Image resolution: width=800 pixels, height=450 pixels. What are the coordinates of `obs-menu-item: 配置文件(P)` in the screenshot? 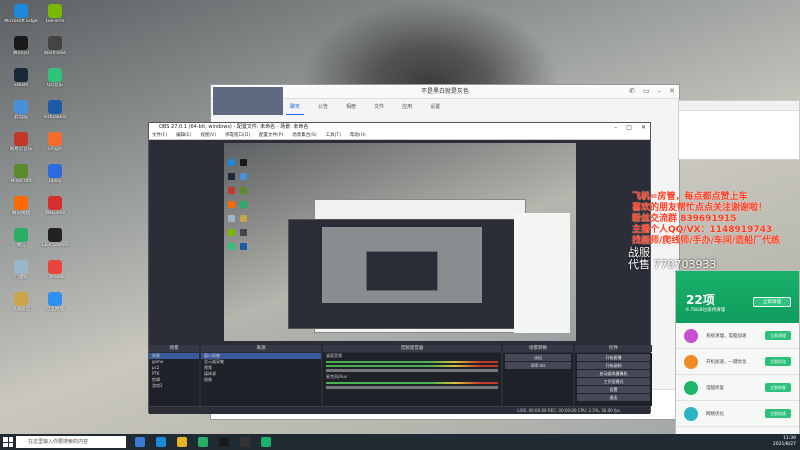 It's located at (271, 135).